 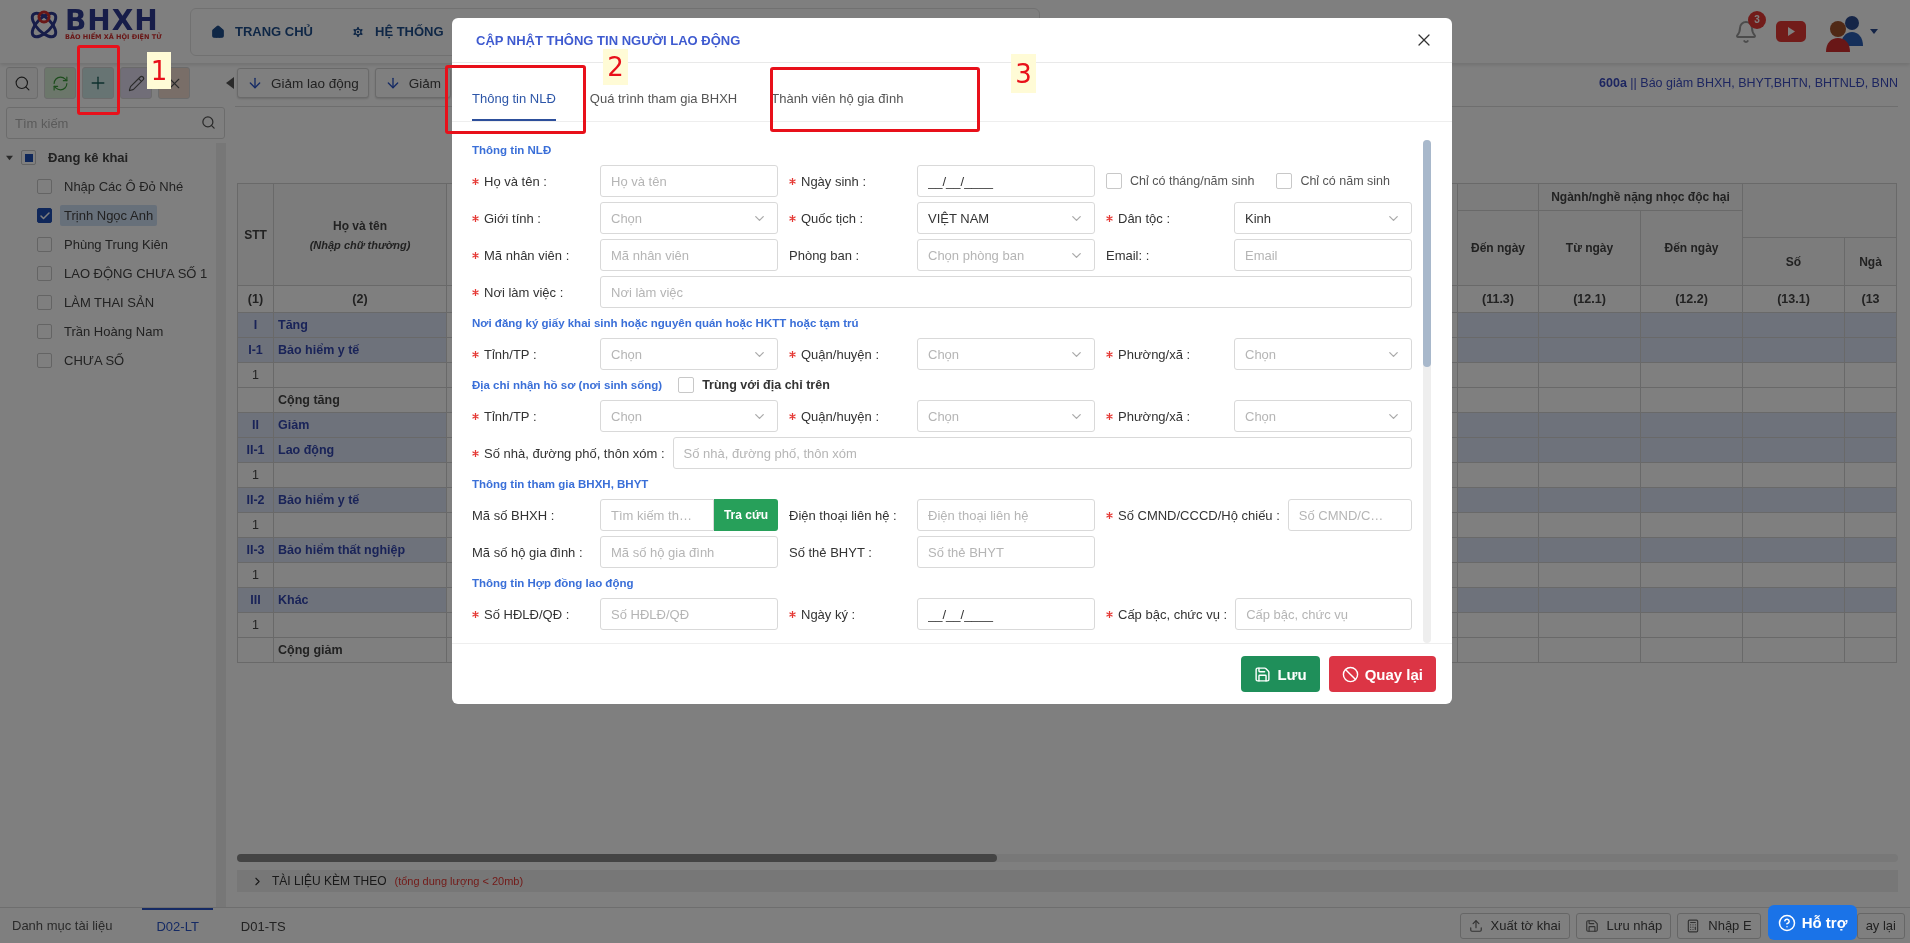 I want to click on lookup-button: Tra cứu, so click(x=745, y=515).